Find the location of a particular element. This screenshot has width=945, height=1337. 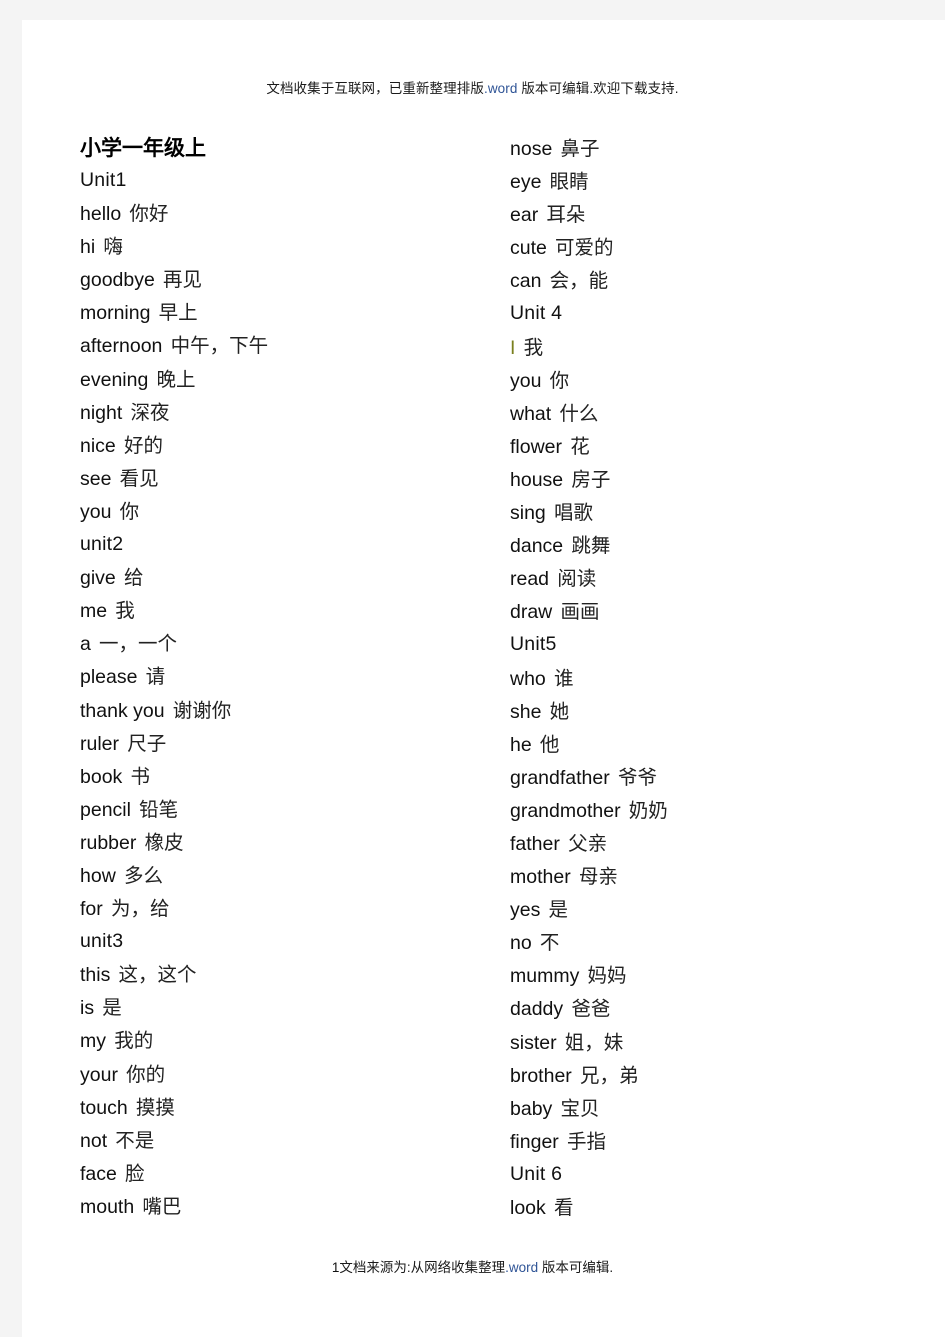

vocabulary-entry: daddy 爸爸 is located at coordinates (710, 1008).